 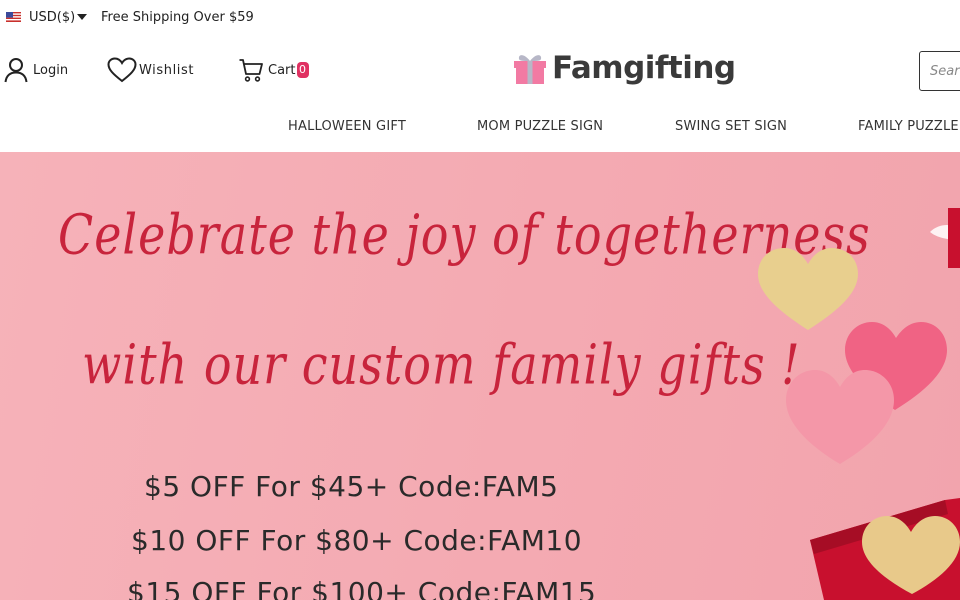 What do you see at coordinates (13, 17) in the screenshot?
I see `us-flag-icon` at bounding box center [13, 17].